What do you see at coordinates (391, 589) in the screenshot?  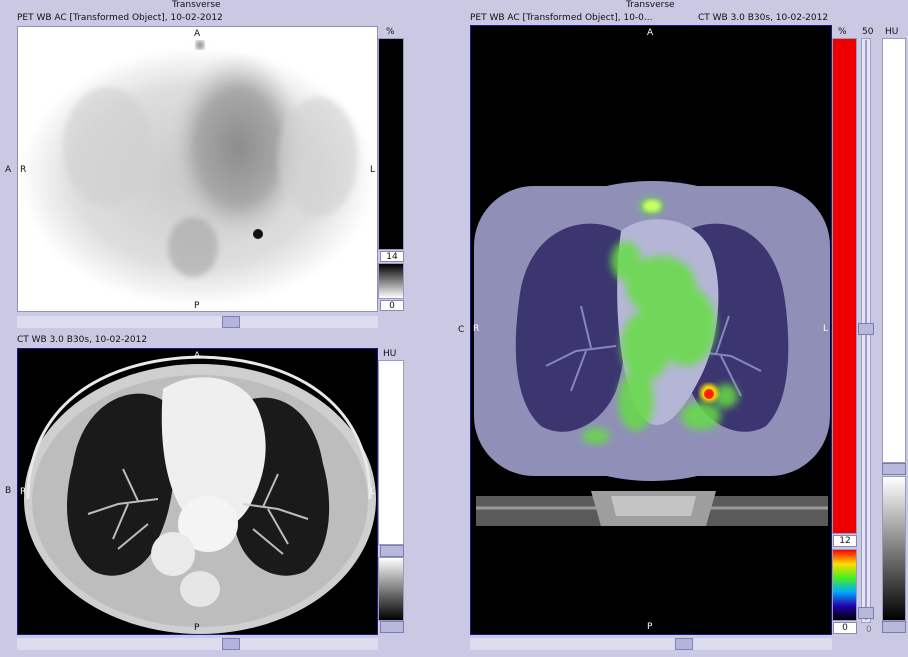 I see `ct-scale-gradient` at bounding box center [391, 589].